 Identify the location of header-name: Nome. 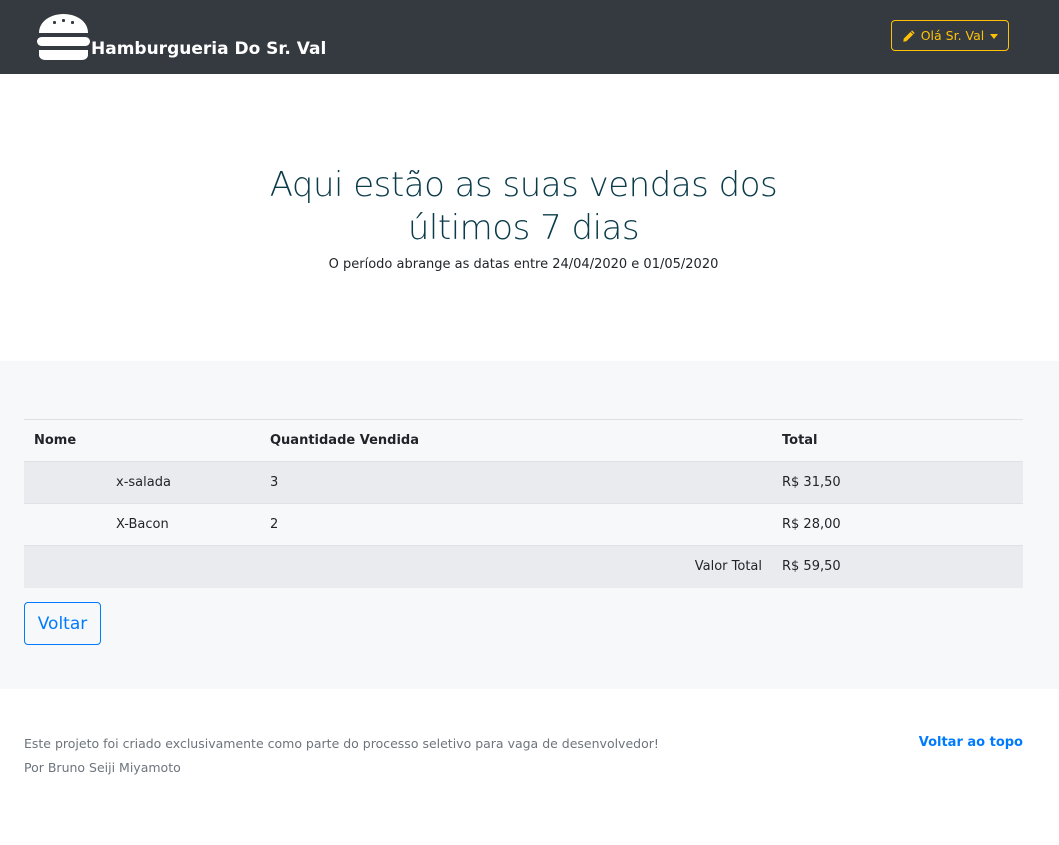
(142, 440).